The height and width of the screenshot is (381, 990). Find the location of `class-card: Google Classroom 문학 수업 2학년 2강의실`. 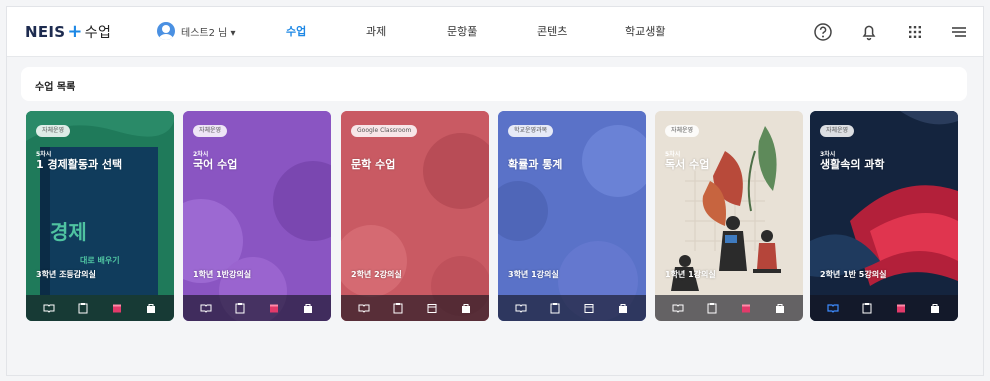

class-card: Google Classroom 문학 수업 2학년 2강의실 is located at coordinates (415, 216).